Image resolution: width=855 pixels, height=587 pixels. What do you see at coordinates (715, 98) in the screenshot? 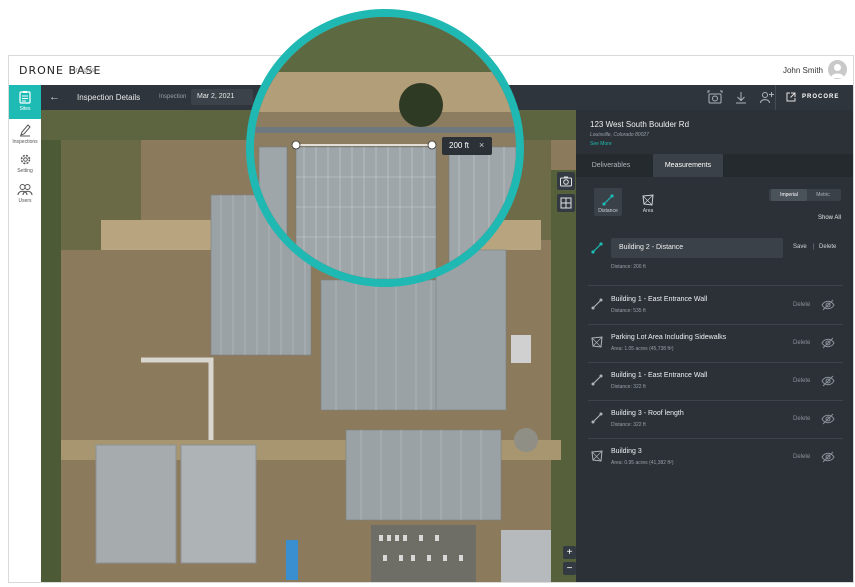
I see `camera-capture-icon` at bounding box center [715, 98].